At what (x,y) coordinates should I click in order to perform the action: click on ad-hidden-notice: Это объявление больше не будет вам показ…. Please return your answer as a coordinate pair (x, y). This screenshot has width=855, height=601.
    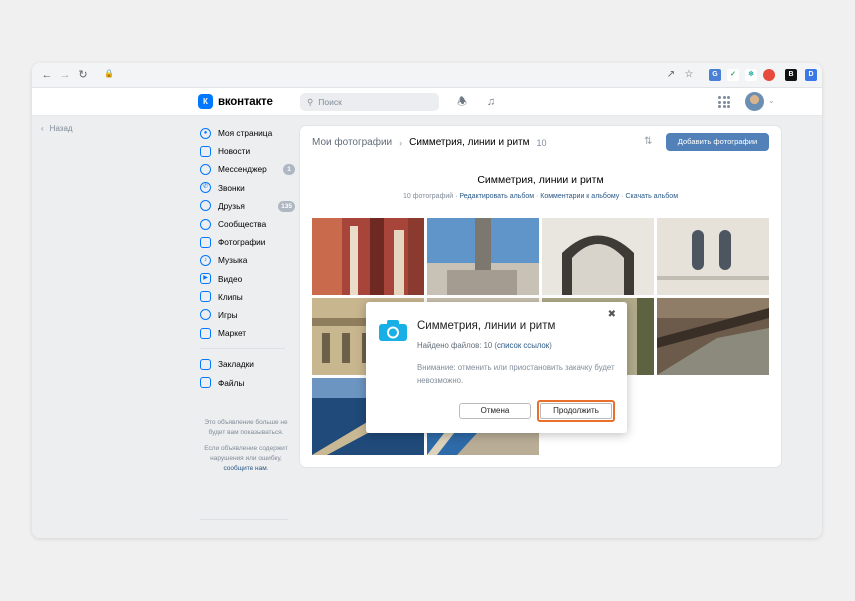
    Looking at the image, I should click on (246, 446).